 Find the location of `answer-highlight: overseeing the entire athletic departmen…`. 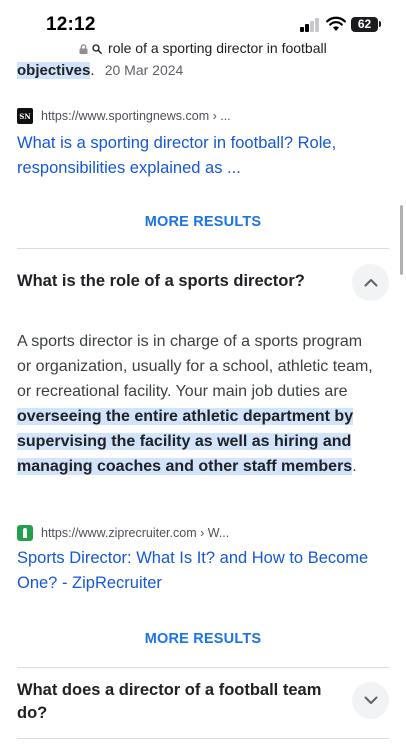

answer-highlight: overseeing the entire athletic departmen… is located at coordinates (185, 441).